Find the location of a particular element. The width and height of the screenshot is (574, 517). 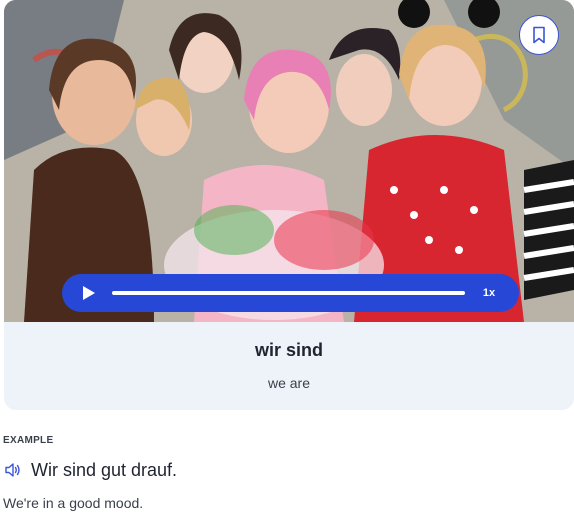

vocab-translation: we are is located at coordinates (289, 383).